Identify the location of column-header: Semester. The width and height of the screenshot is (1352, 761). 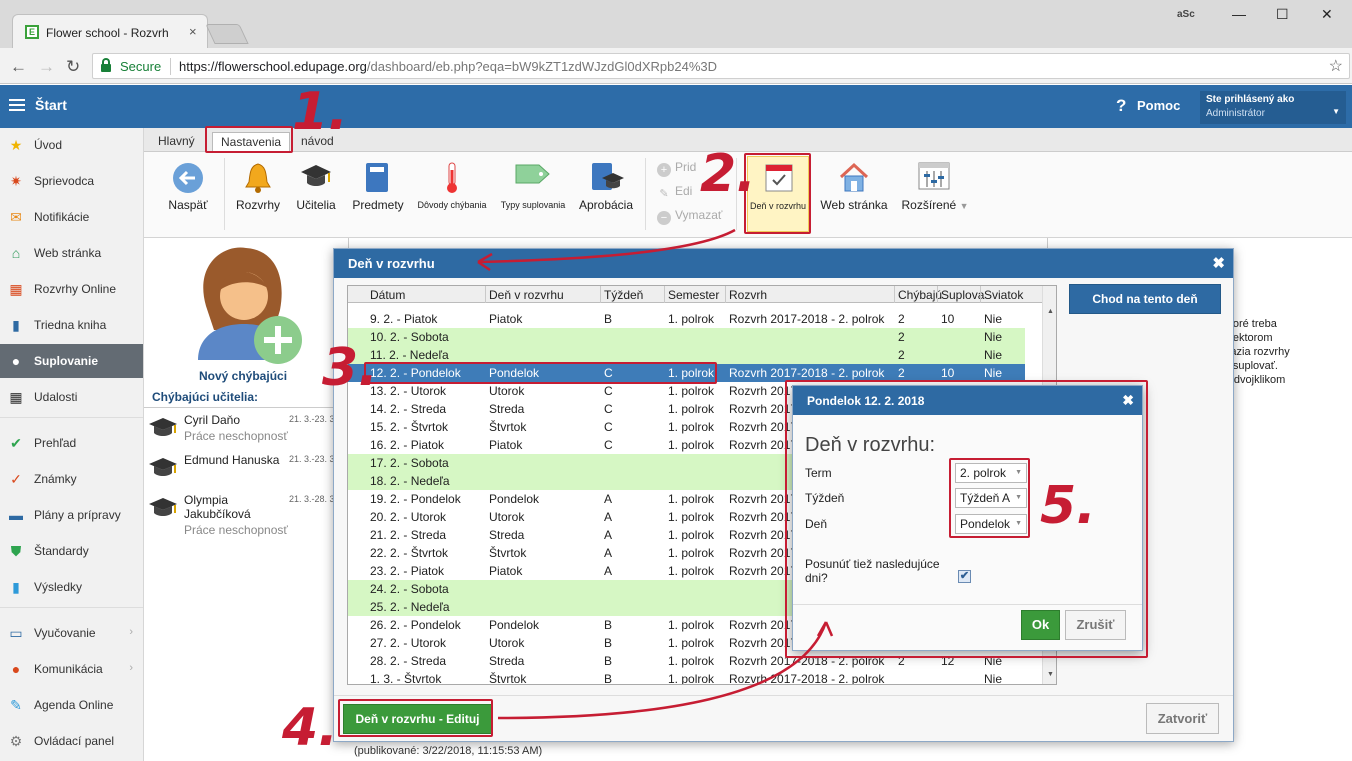
(693, 295).